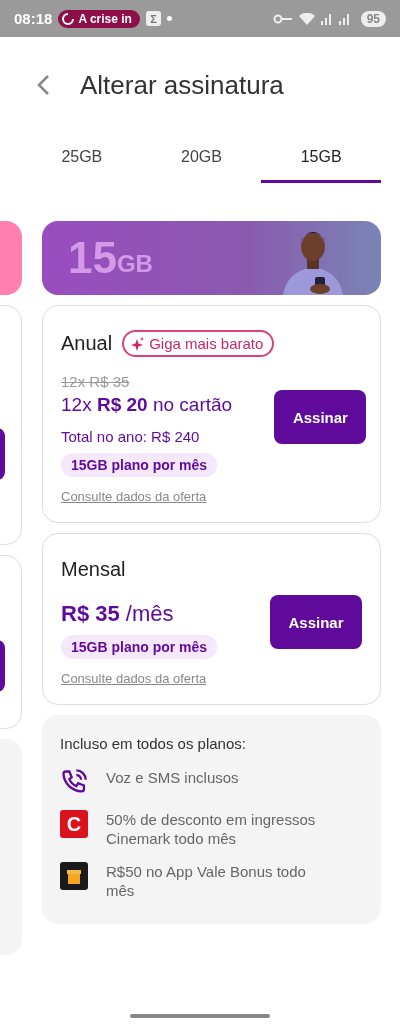  I want to click on clock-time: 08:18, so click(33, 18).